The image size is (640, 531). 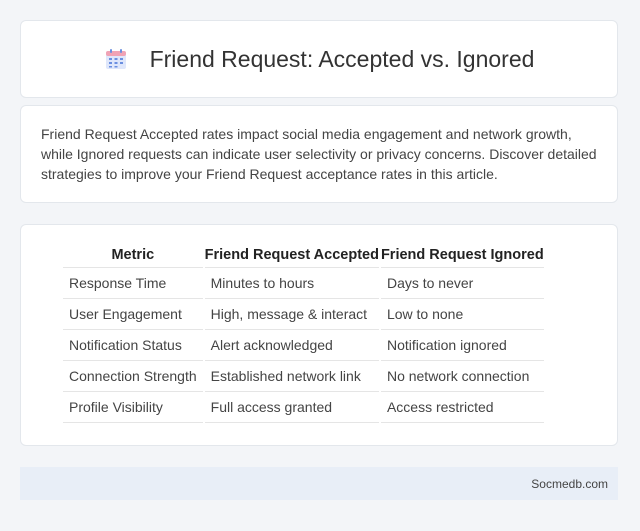 I want to click on title-card: Friend Request: Accepted vs. Ignored, so click(x=319, y=59).